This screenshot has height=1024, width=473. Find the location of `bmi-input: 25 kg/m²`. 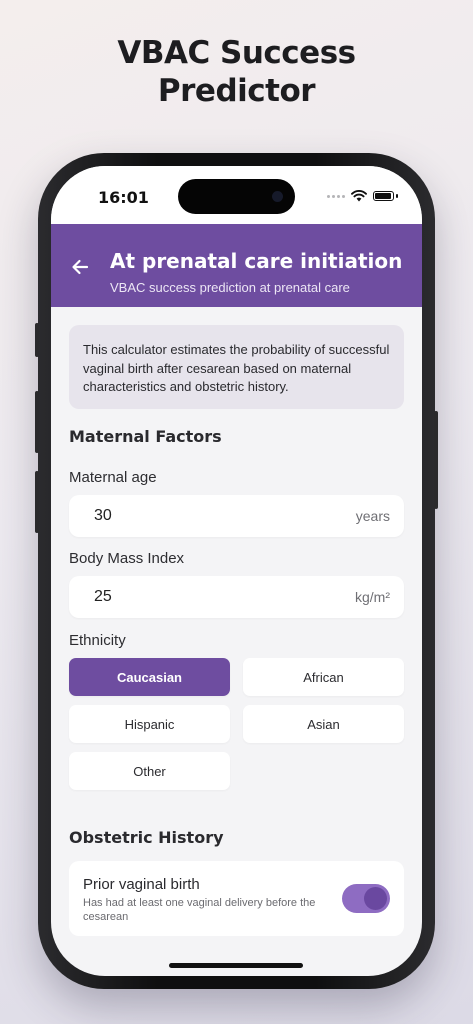

bmi-input: 25 kg/m² is located at coordinates (236, 597).